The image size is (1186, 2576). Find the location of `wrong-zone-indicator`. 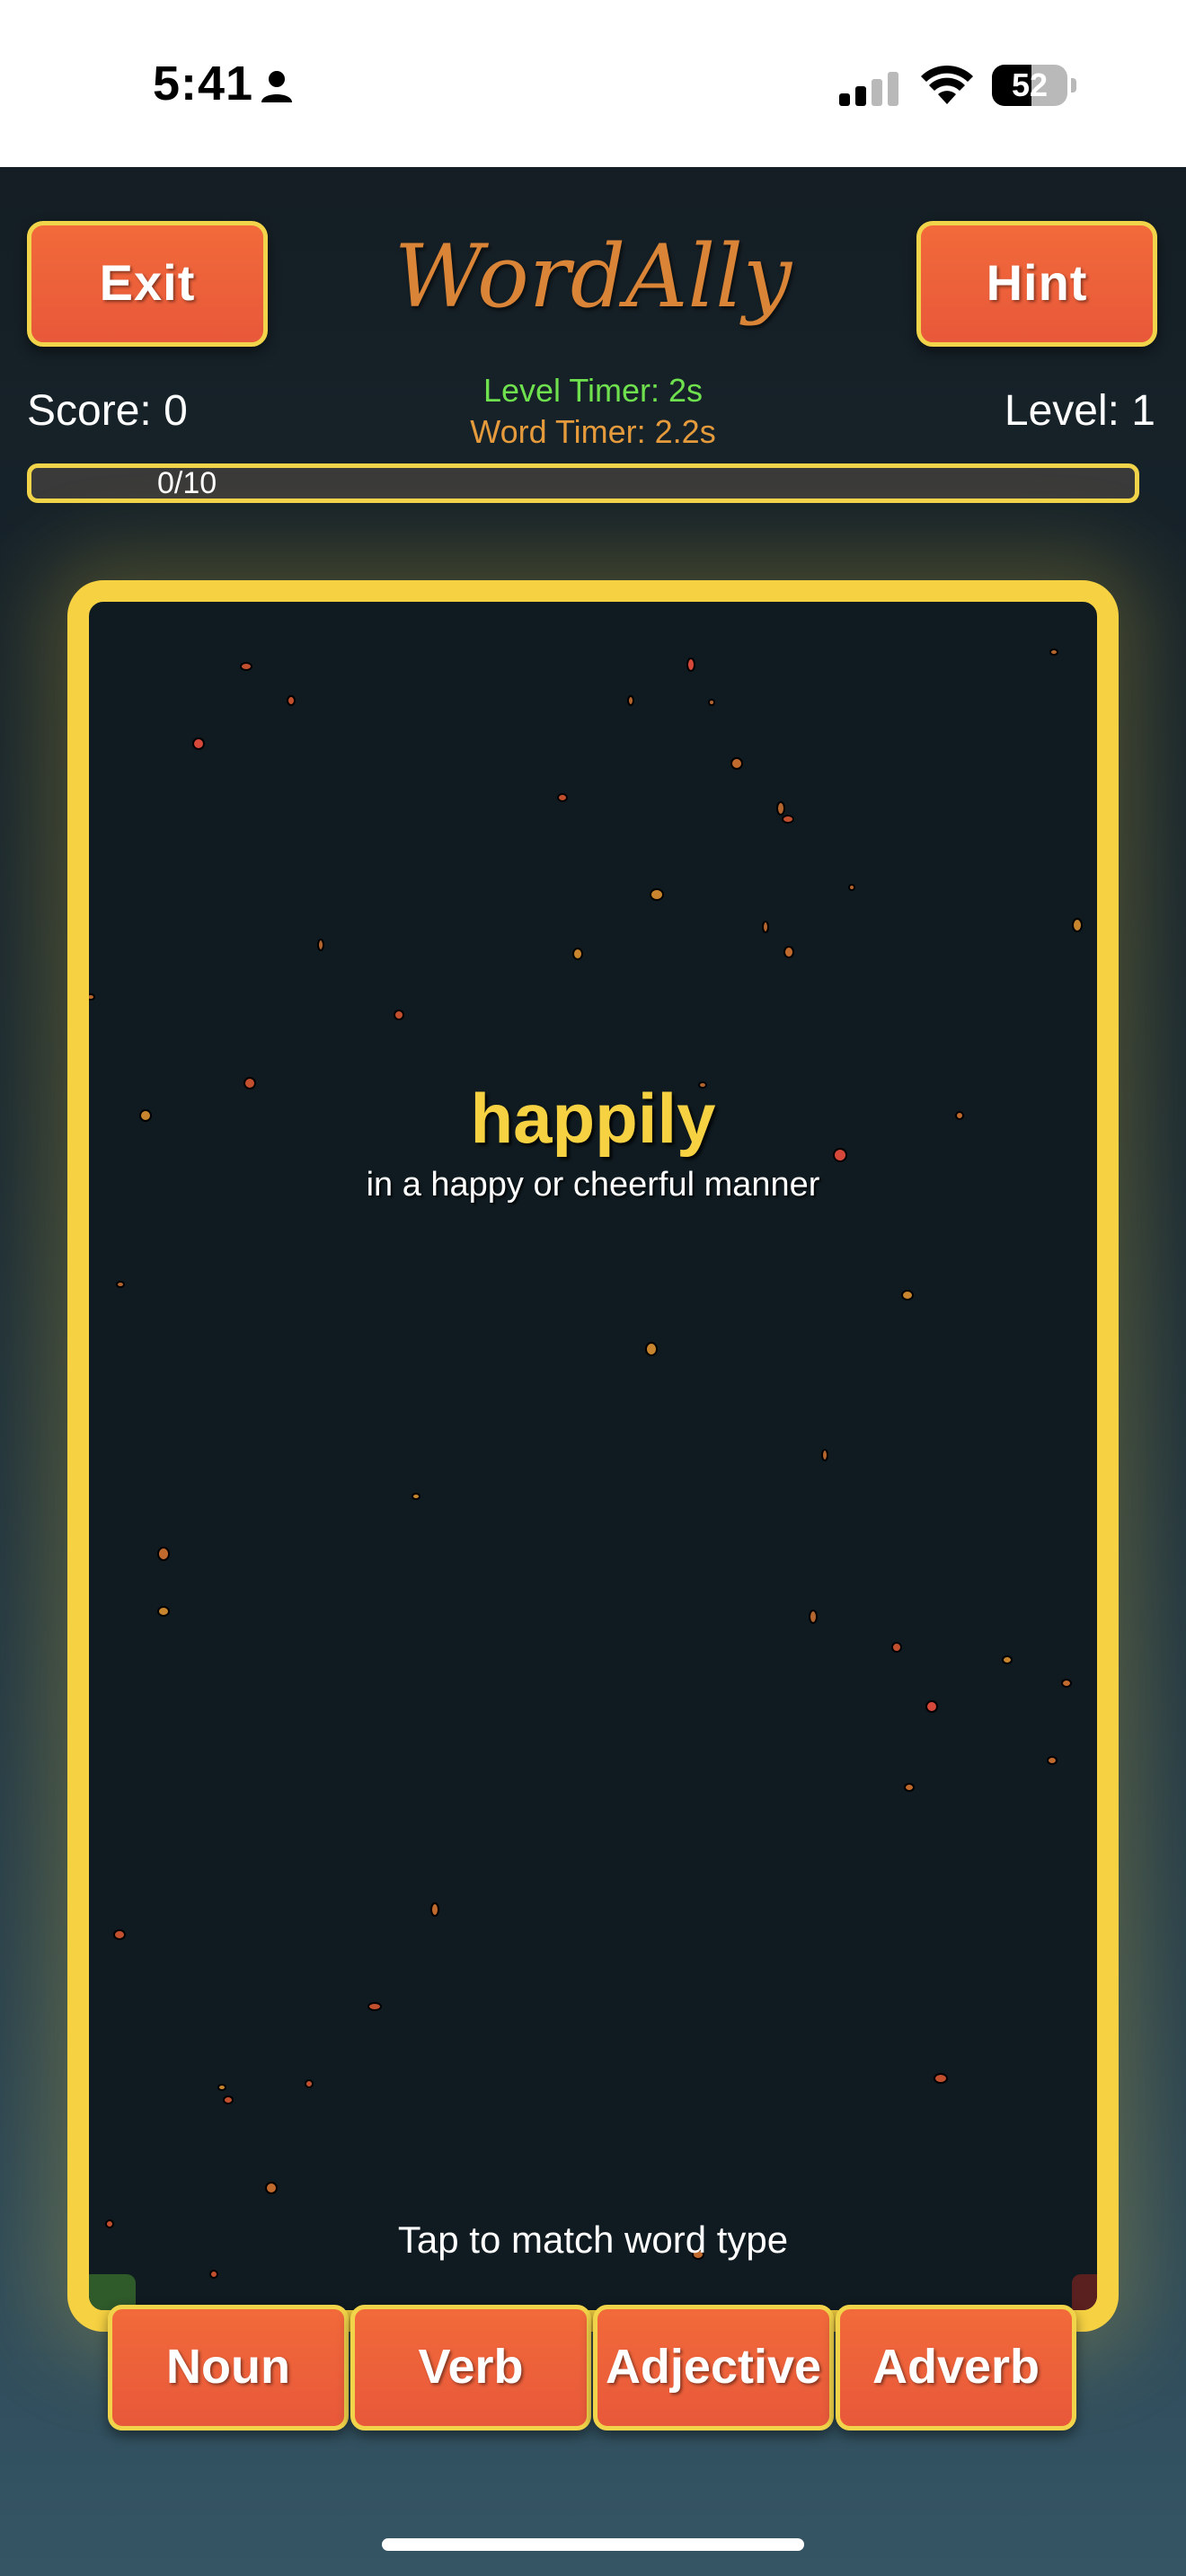

wrong-zone-indicator is located at coordinates (1084, 2292).